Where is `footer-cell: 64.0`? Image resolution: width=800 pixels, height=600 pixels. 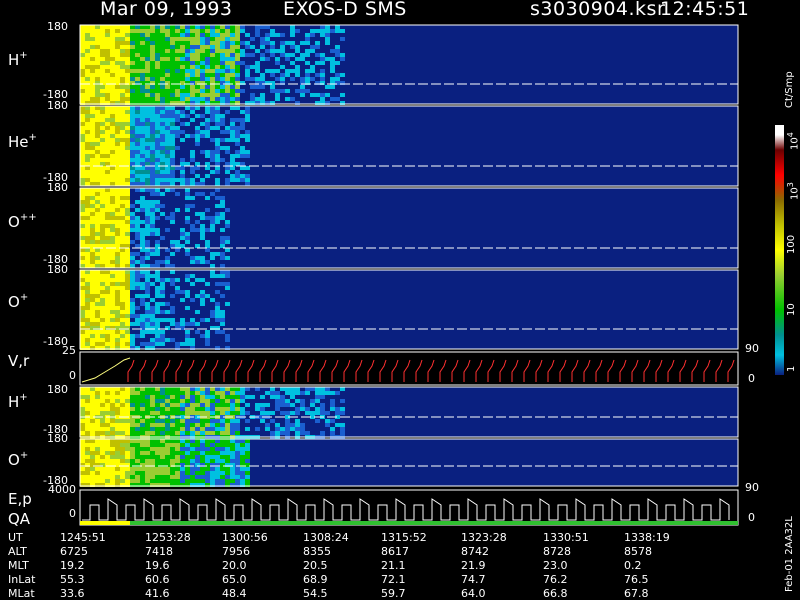 footer-cell: 64.0 is located at coordinates (473, 593).